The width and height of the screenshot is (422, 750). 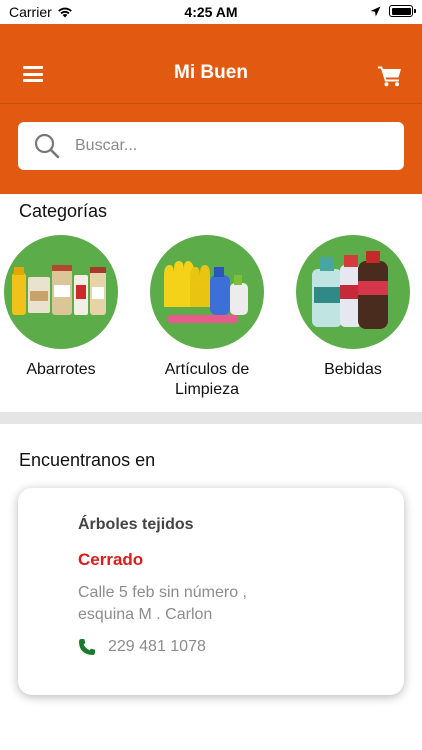 I want to click on category-label: Artículos de Limpieza, so click(x=207, y=379).